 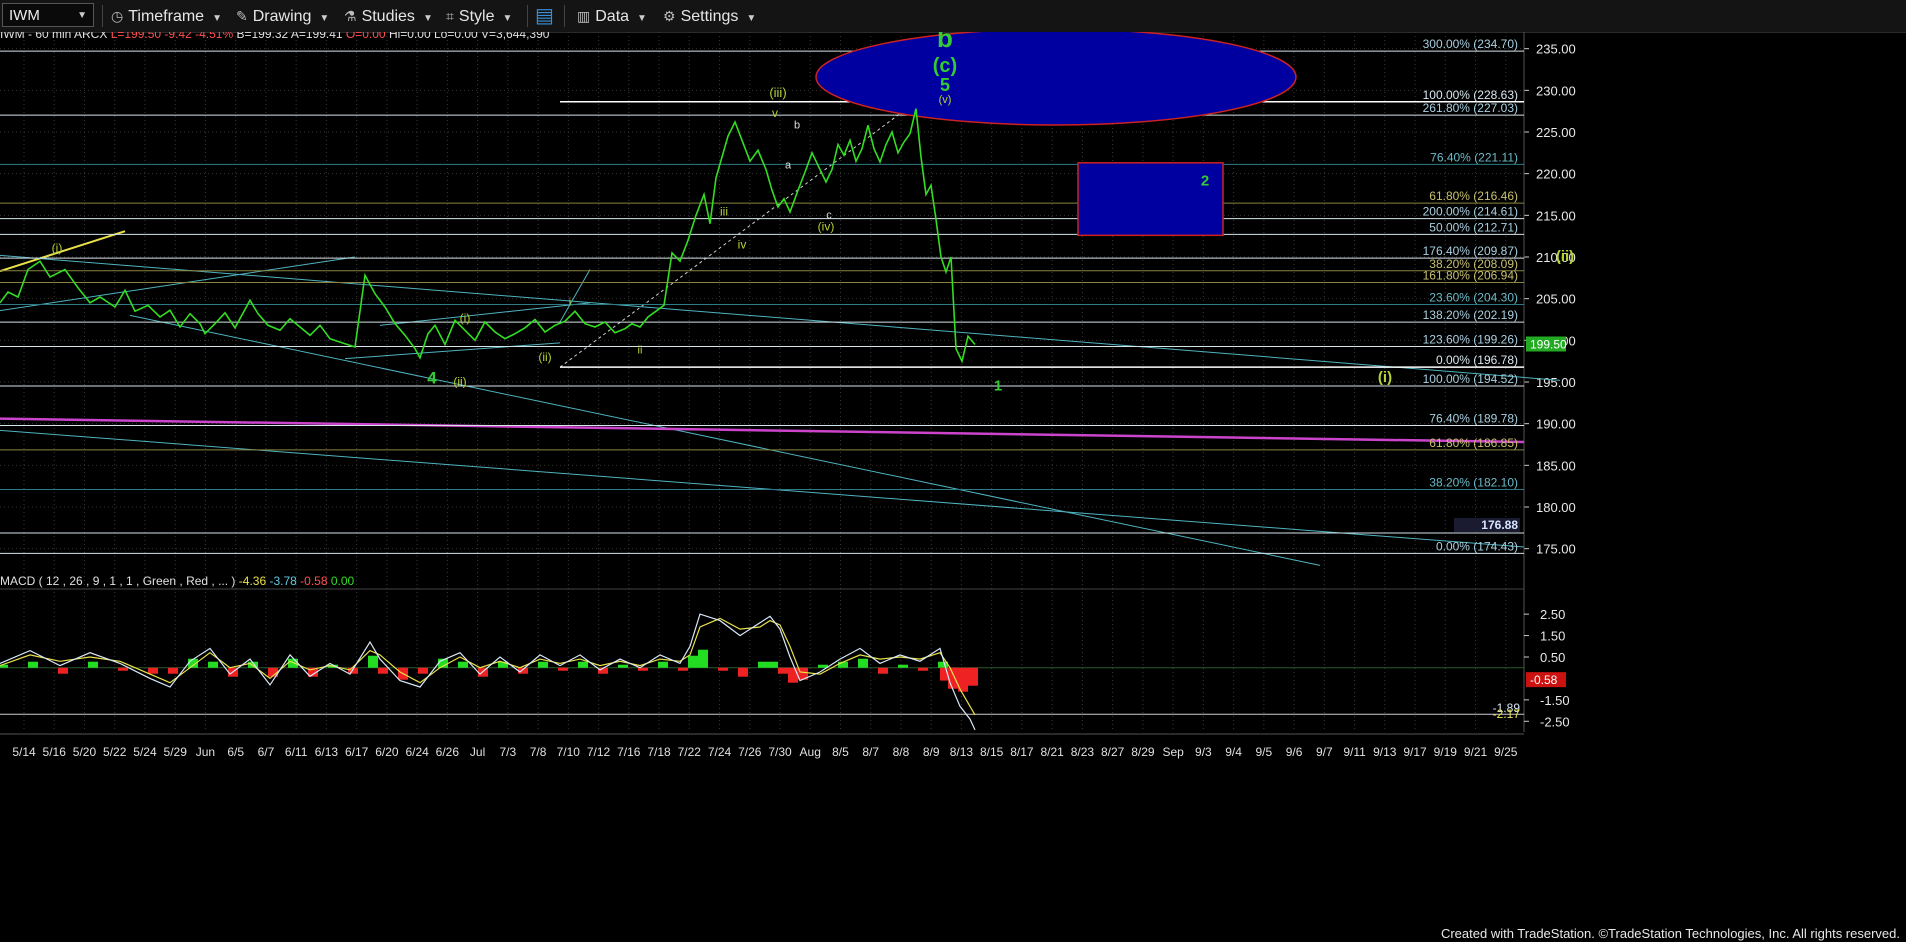 What do you see at coordinates (1470, 276) in the screenshot?
I see `fib-level-label: 161.80% (206.94)` at bounding box center [1470, 276].